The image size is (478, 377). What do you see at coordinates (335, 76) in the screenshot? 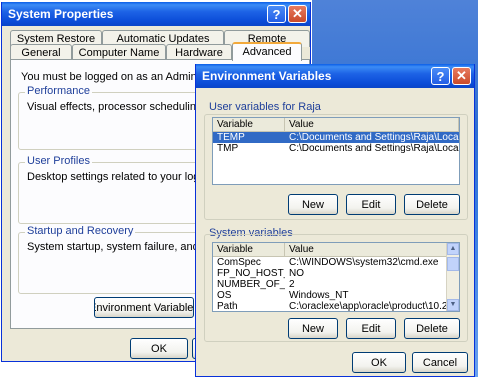
I see `environment-variables-titlebar: Environment Variables ? ✕` at bounding box center [335, 76].